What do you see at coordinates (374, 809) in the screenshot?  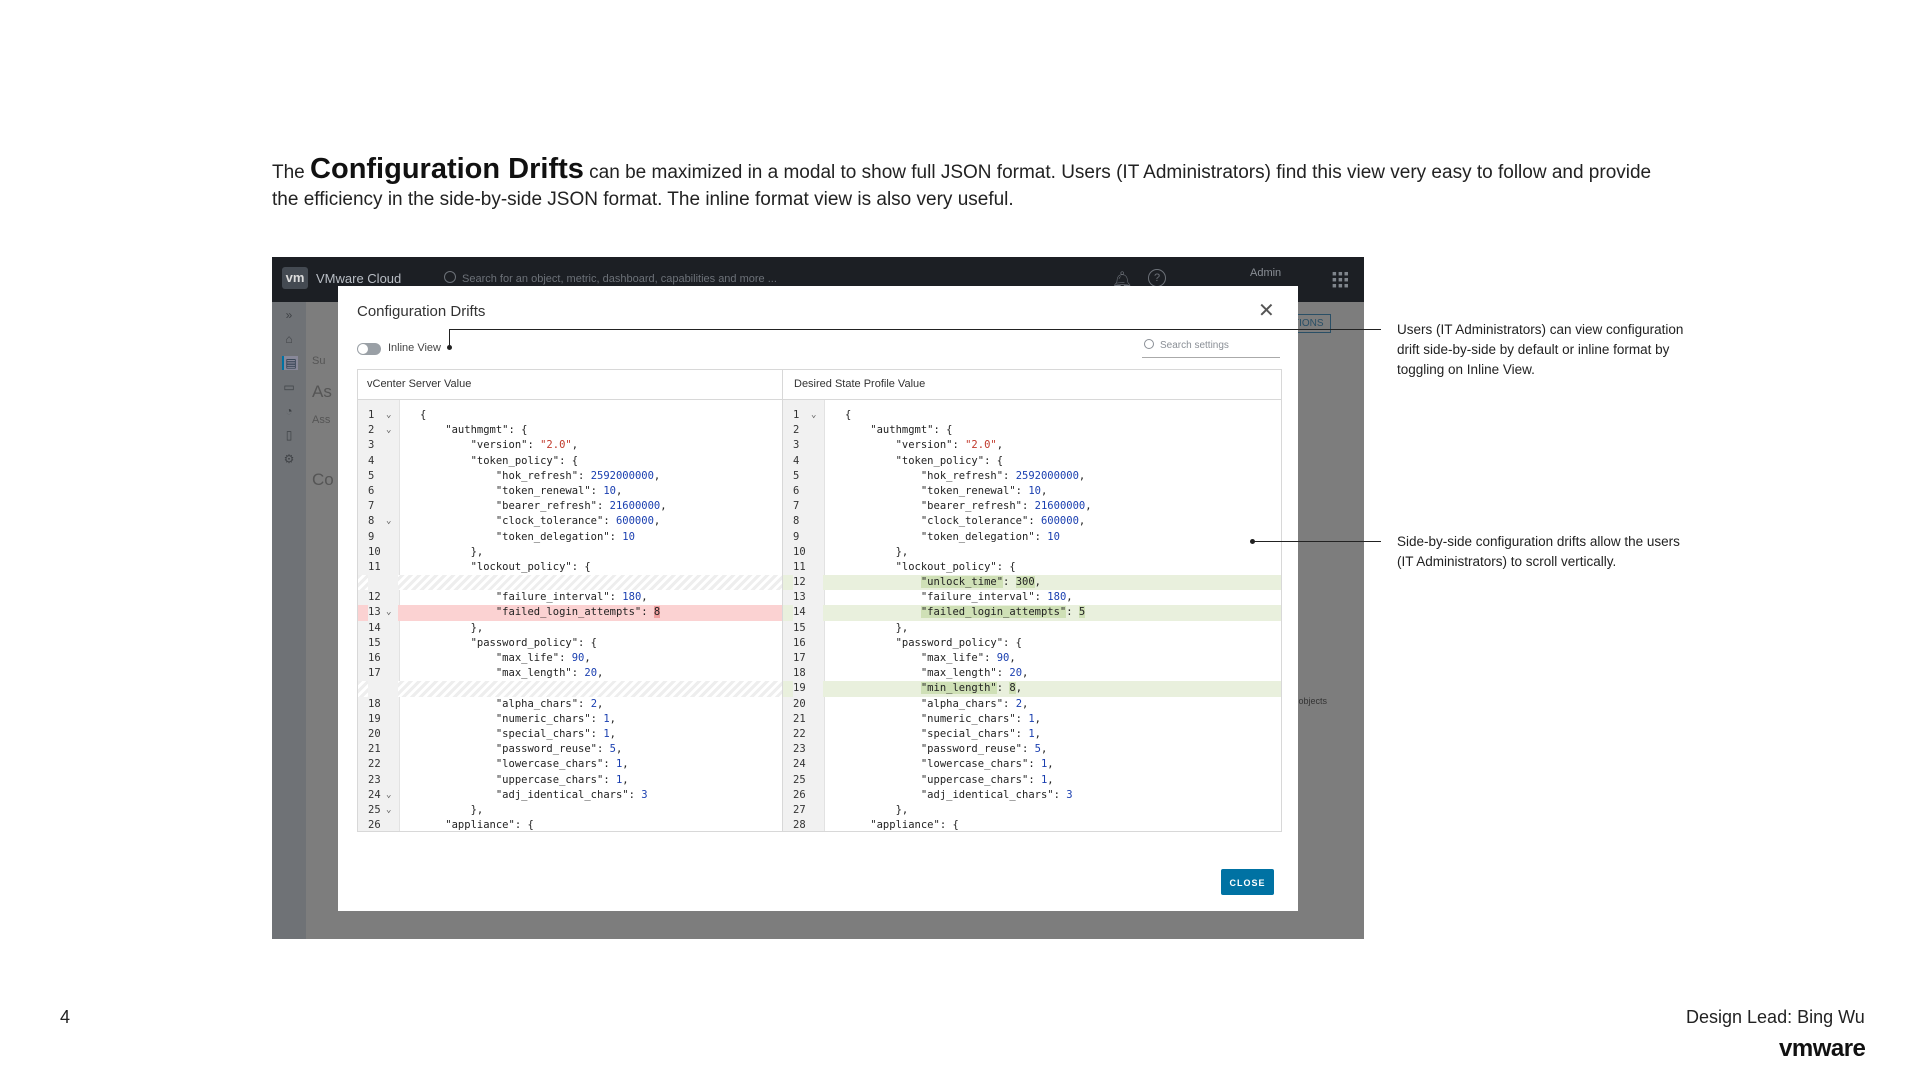 I see `line-number: 25` at bounding box center [374, 809].